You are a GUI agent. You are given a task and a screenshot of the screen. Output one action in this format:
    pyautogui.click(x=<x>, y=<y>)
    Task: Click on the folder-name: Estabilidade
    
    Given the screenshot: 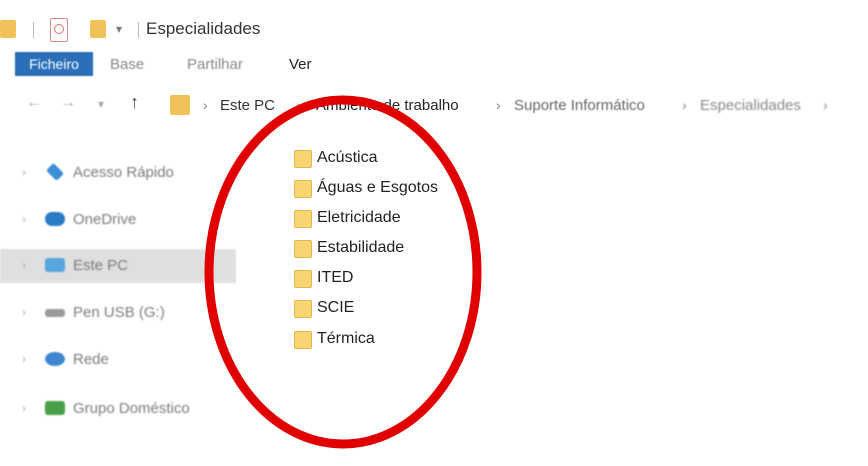 What is the action you would take?
    pyautogui.click(x=361, y=247)
    